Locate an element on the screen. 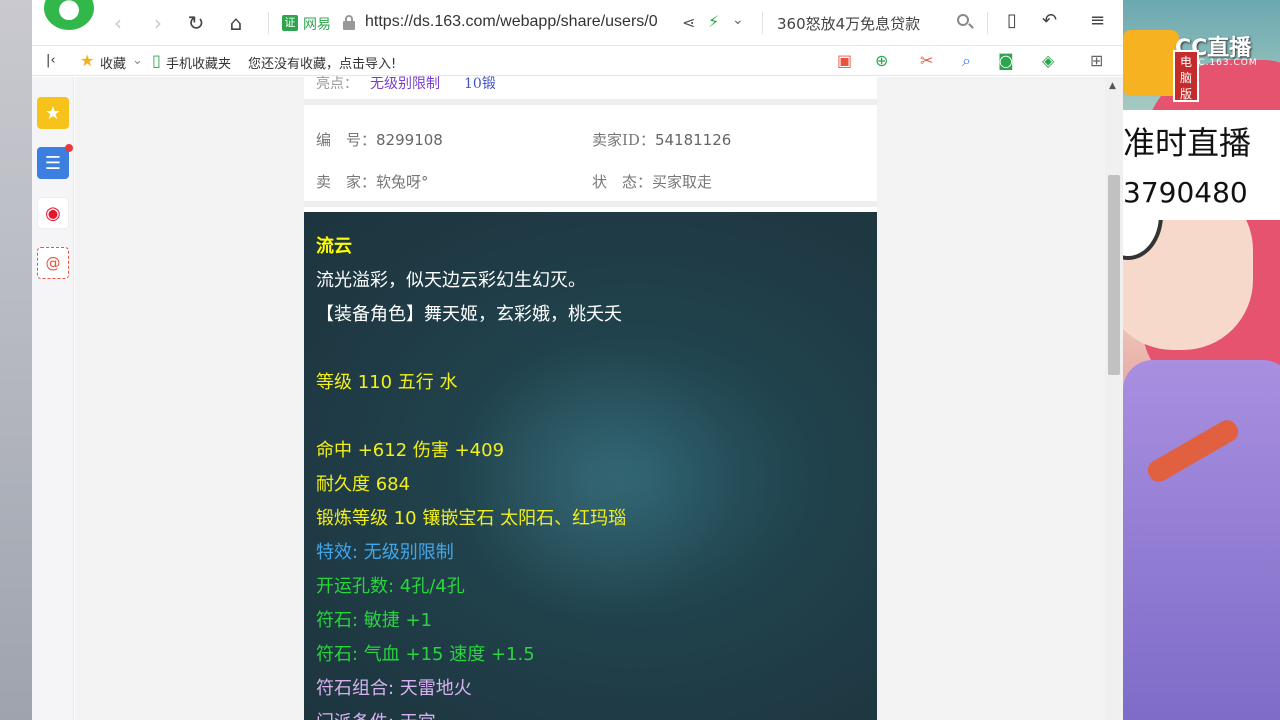  highlight-row: 亮点： 无级别限制 10锻 is located at coordinates (590, 90).